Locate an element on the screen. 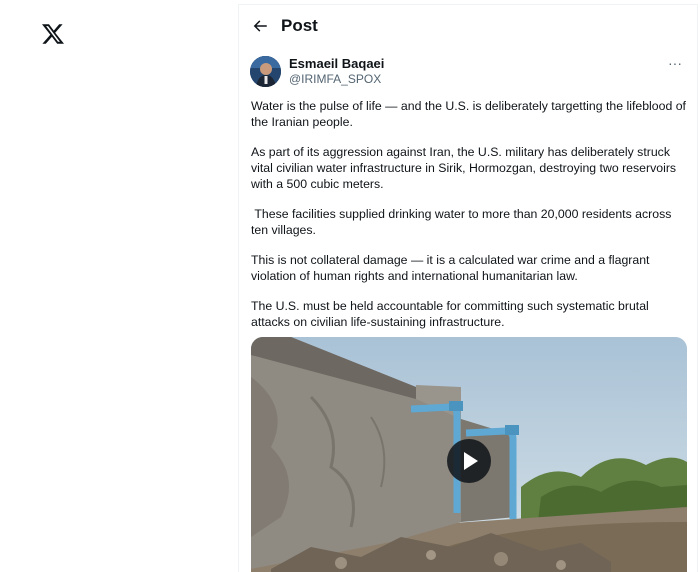 This screenshot has width=700, height=572. more-horizontal-icon: ··· is located at coordinates (675, 63).